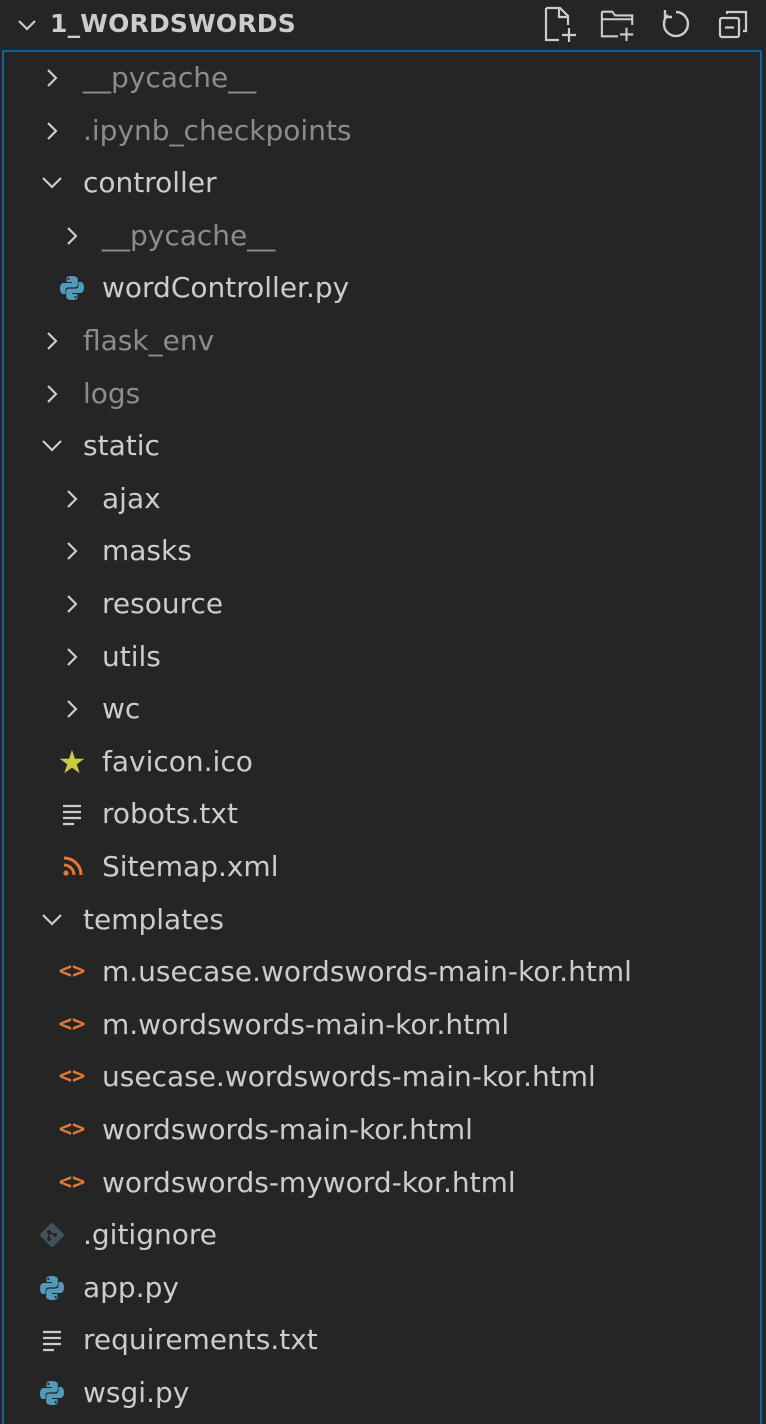 The image size is (766, 1424). Describe the element at coordinates (200, 1340) in the screenshot. I see `tree-item-label: requirements.txt` at that location.